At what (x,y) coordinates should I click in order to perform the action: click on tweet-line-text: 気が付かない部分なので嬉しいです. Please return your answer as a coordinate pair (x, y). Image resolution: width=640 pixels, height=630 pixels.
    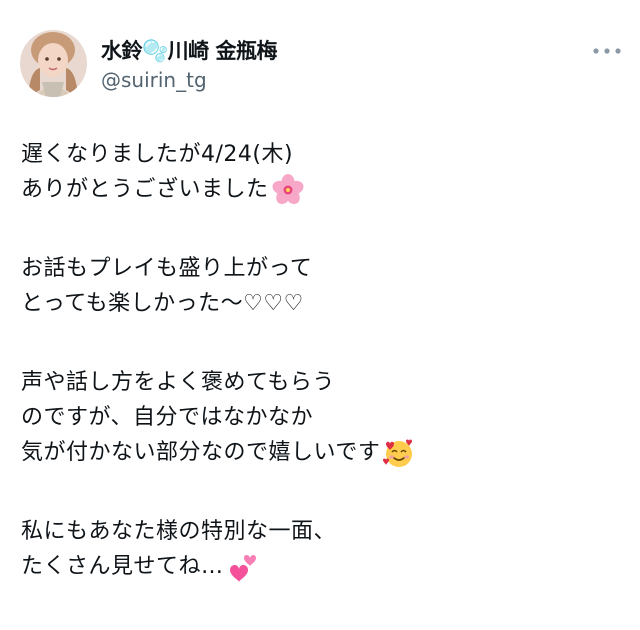
    Looking at the image, I should click on (201, 452).